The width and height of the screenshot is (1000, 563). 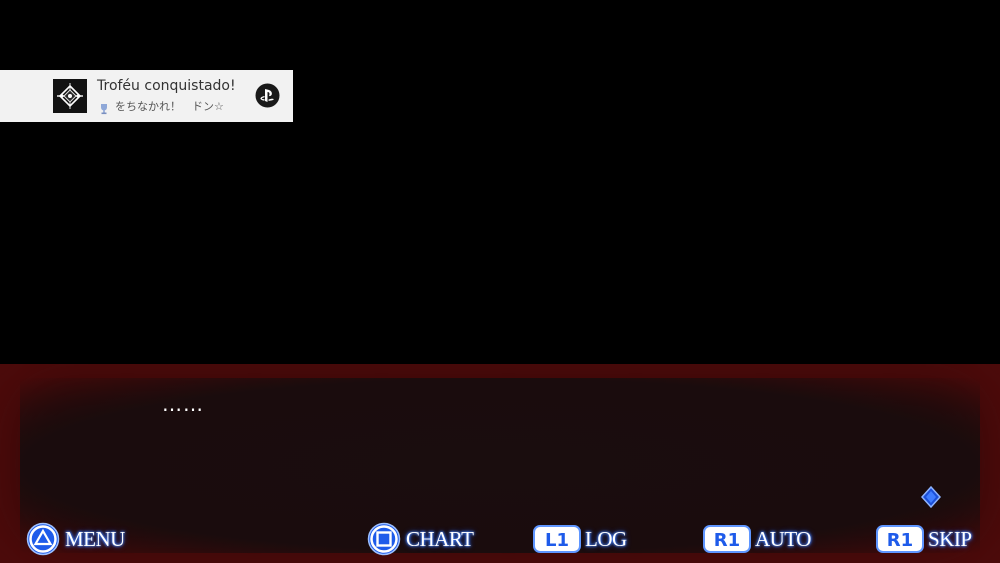 I want to click on chart-control: CHART, so click(x=420, y=539).